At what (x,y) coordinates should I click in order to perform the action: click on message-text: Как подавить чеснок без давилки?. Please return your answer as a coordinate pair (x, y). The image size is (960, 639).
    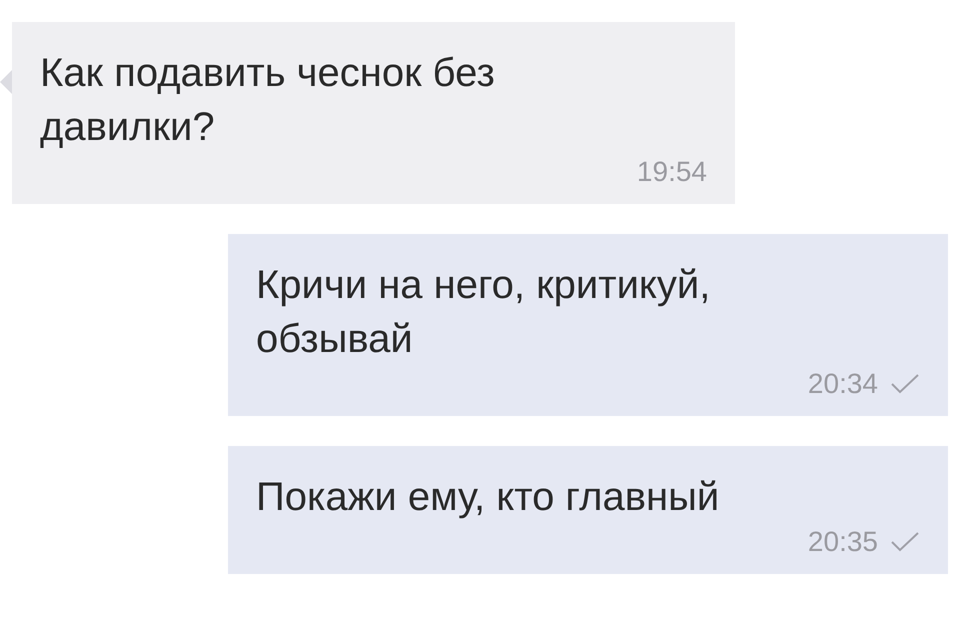
    Looking at the image, I should click on (268, 100).